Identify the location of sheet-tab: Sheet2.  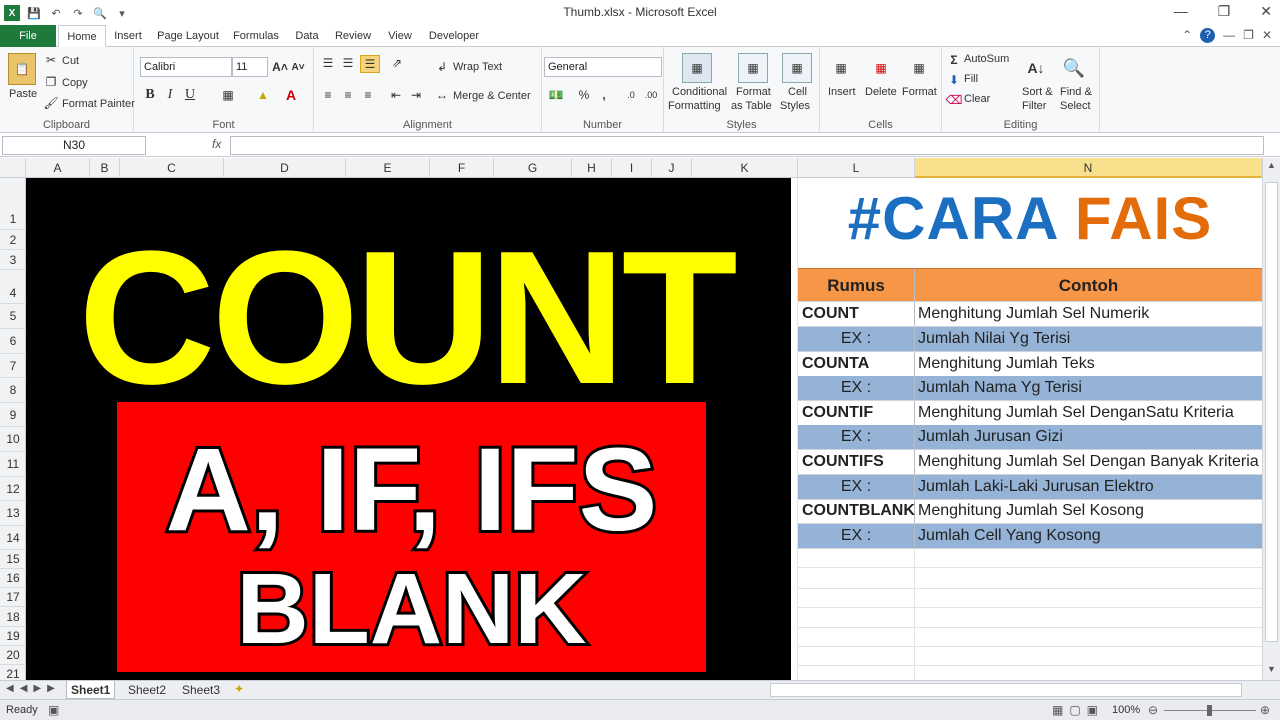
(147, 690).